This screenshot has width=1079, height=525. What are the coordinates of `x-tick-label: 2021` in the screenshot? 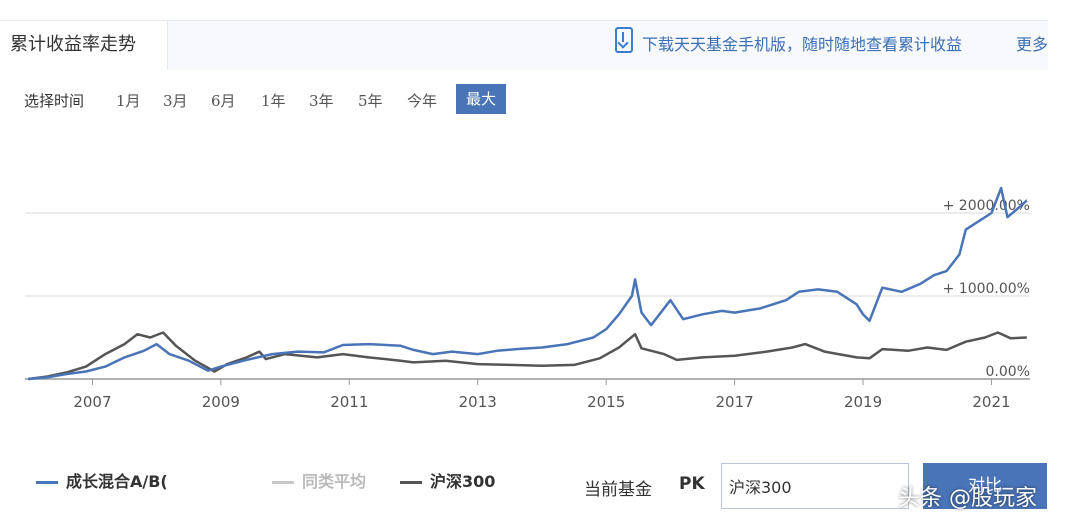 It's located at (991, 402).